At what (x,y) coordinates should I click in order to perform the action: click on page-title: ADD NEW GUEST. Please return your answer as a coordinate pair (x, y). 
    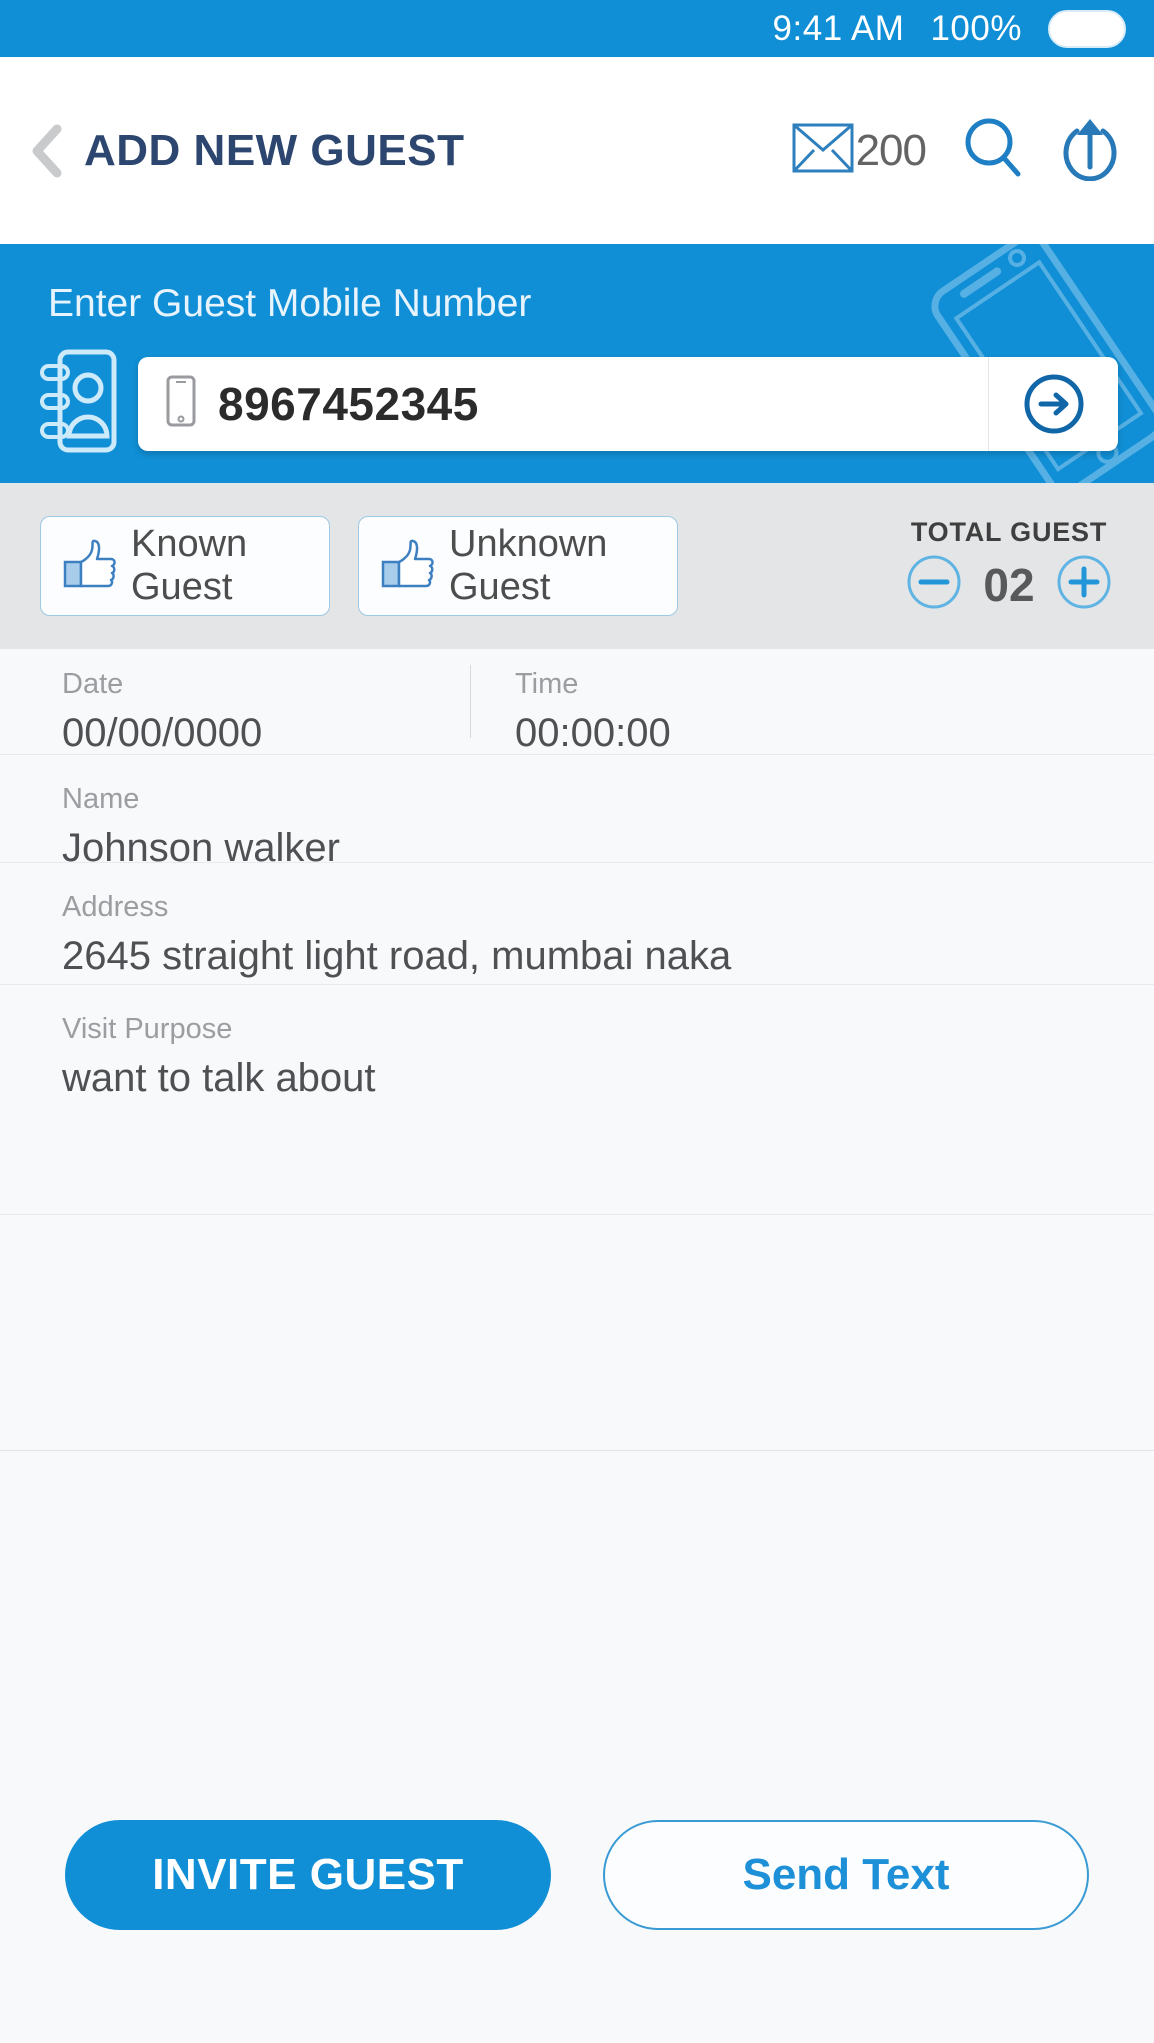
    Looking at the image, I should click on (274, 150).